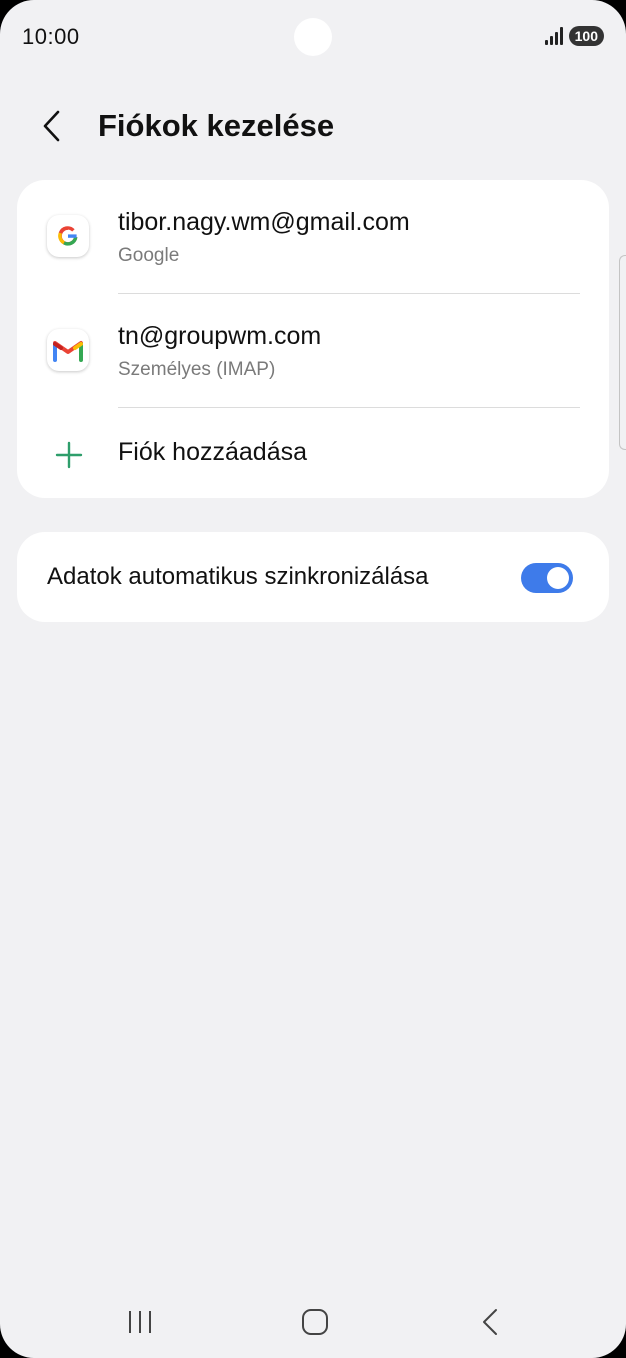  Describe the element at coordinates (313, 37) in the screenshot. I see `front-camera` at that location.